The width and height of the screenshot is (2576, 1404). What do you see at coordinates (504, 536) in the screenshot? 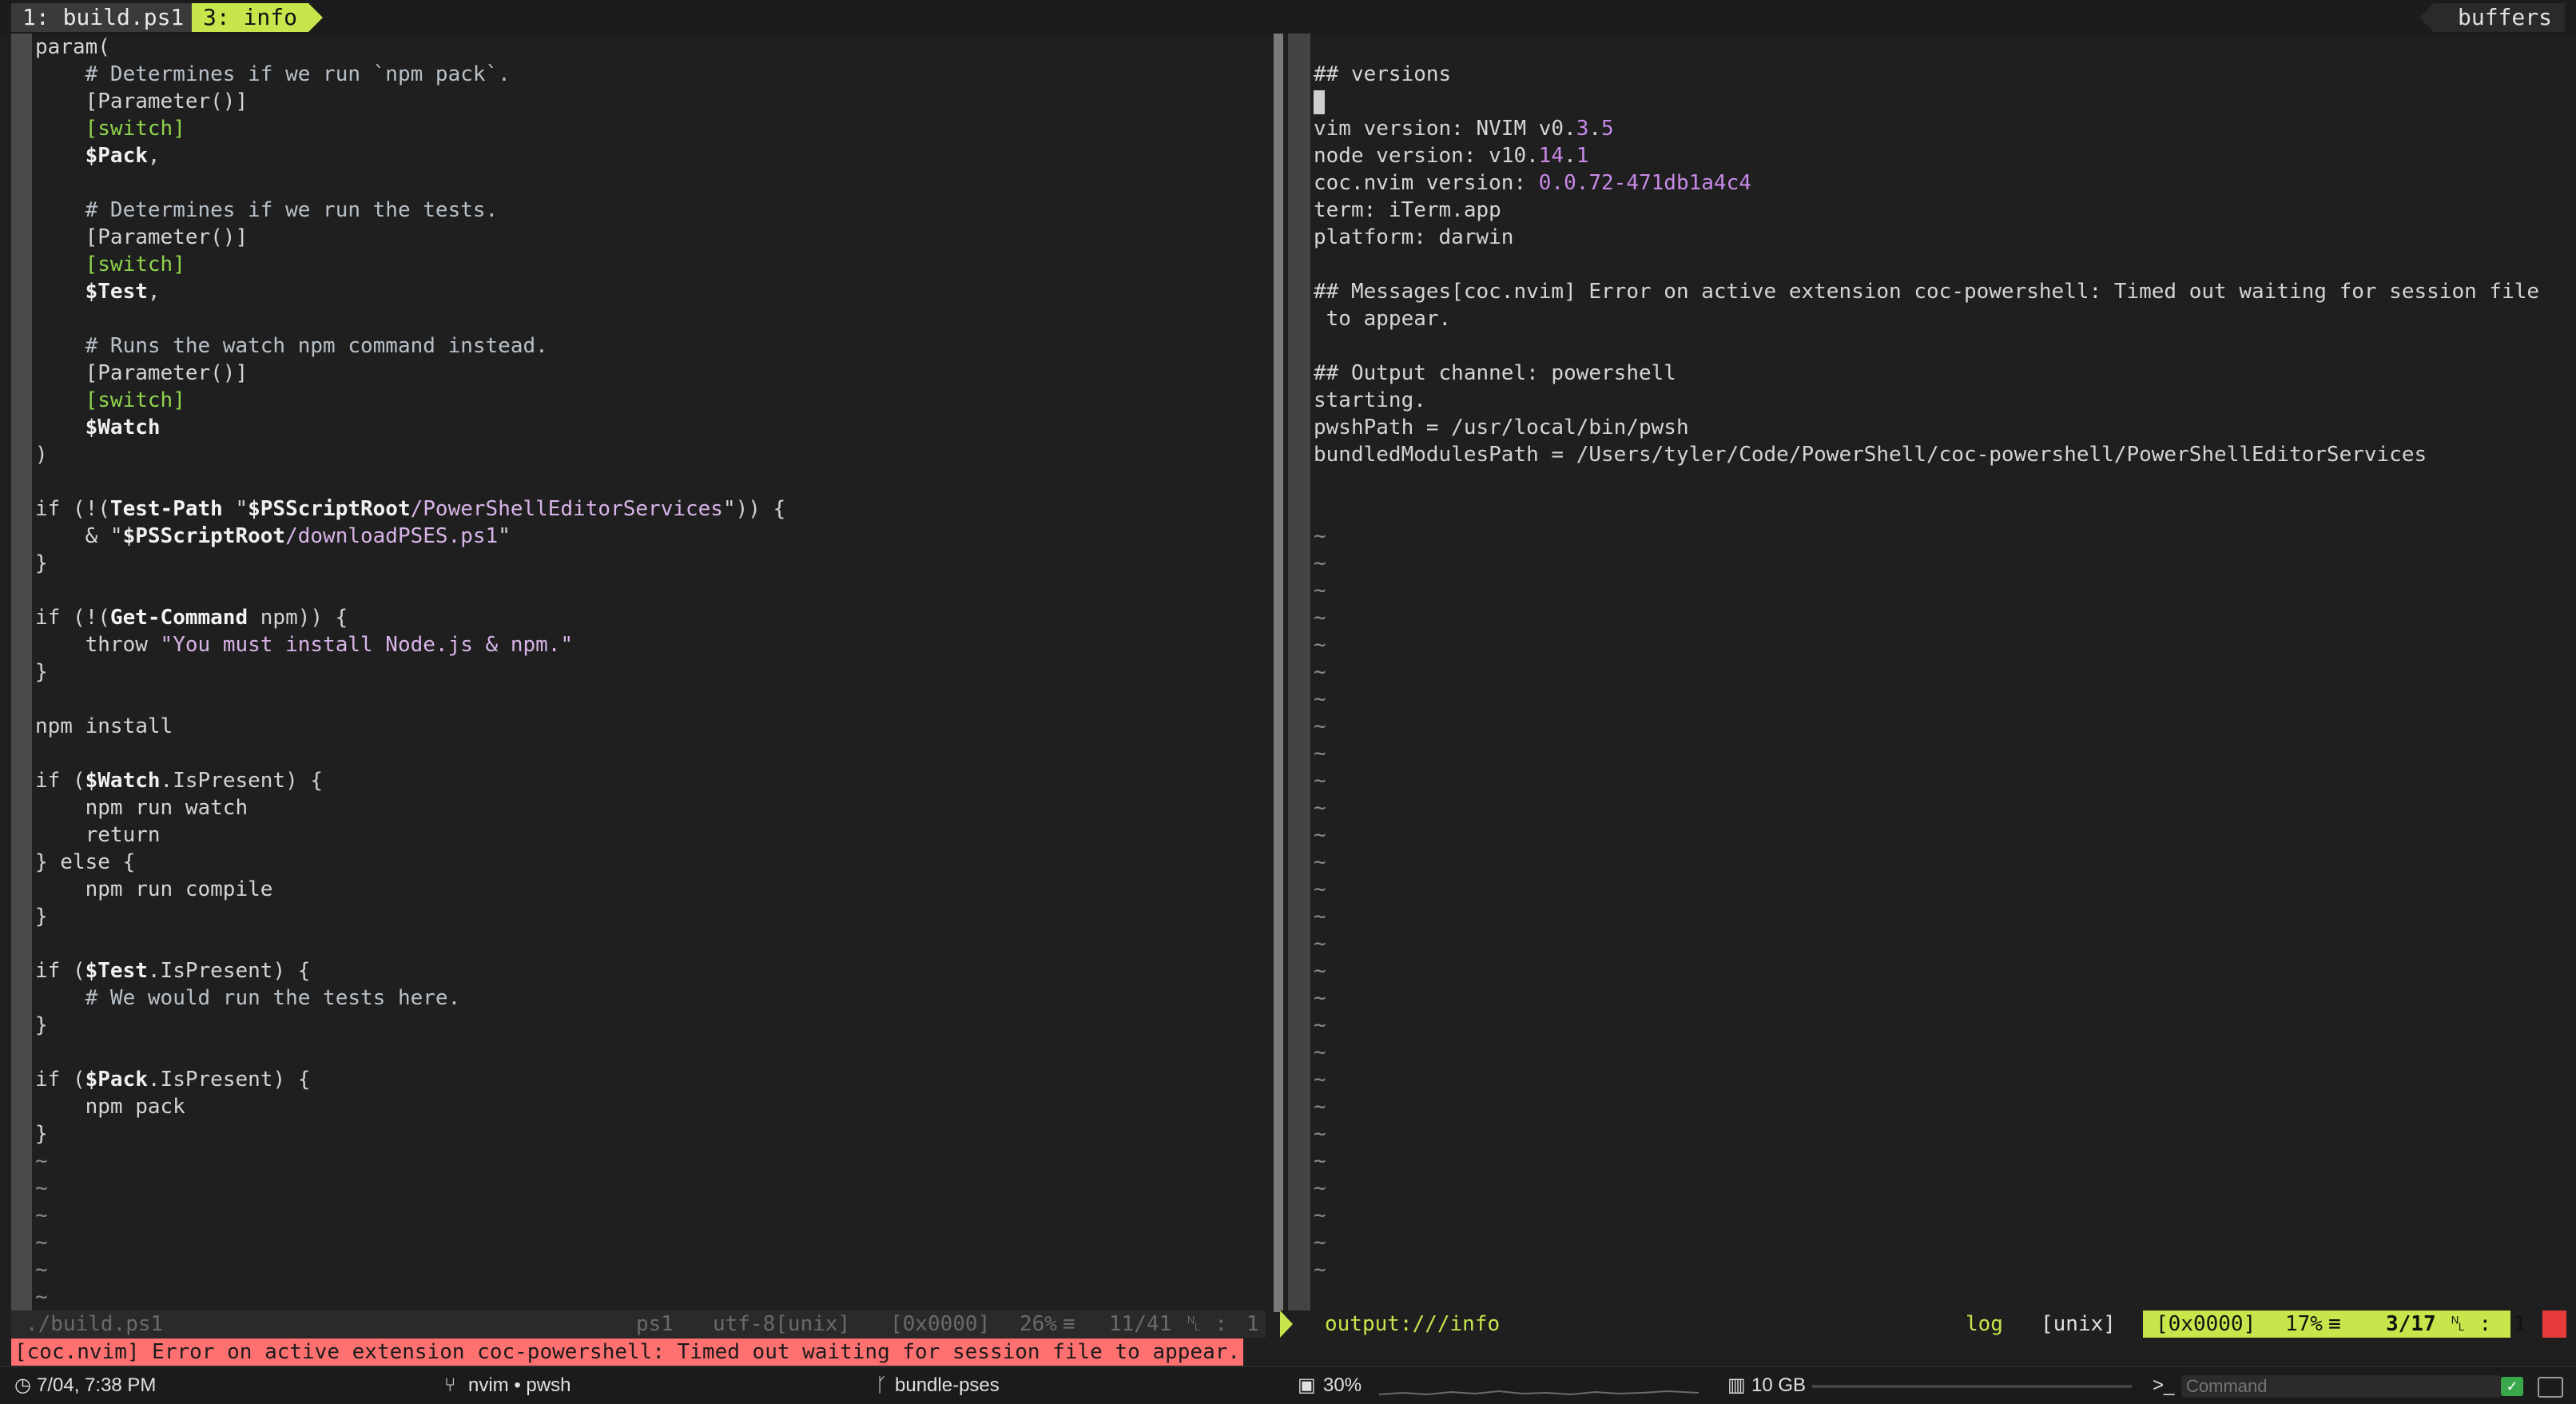
I see `code-token: "` at bounding box center [504, 536].